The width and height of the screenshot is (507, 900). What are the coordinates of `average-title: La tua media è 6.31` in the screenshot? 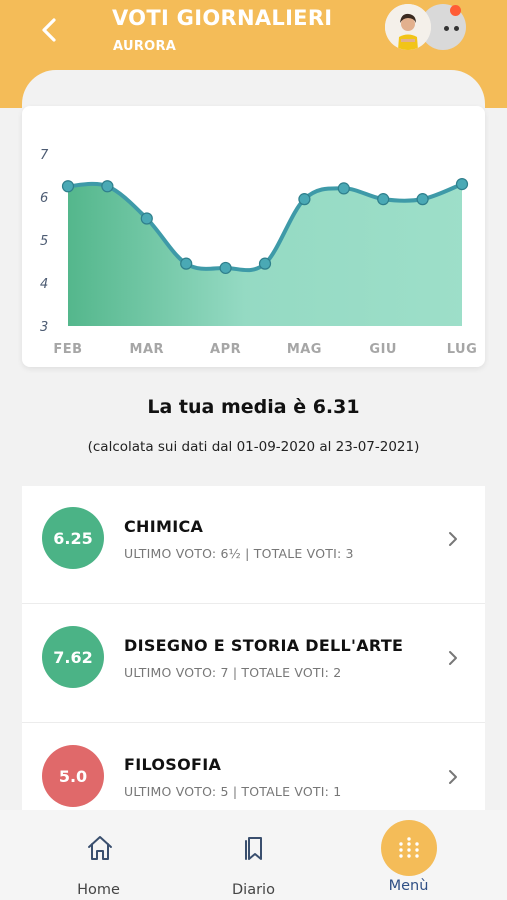 It's located at (253, 407).